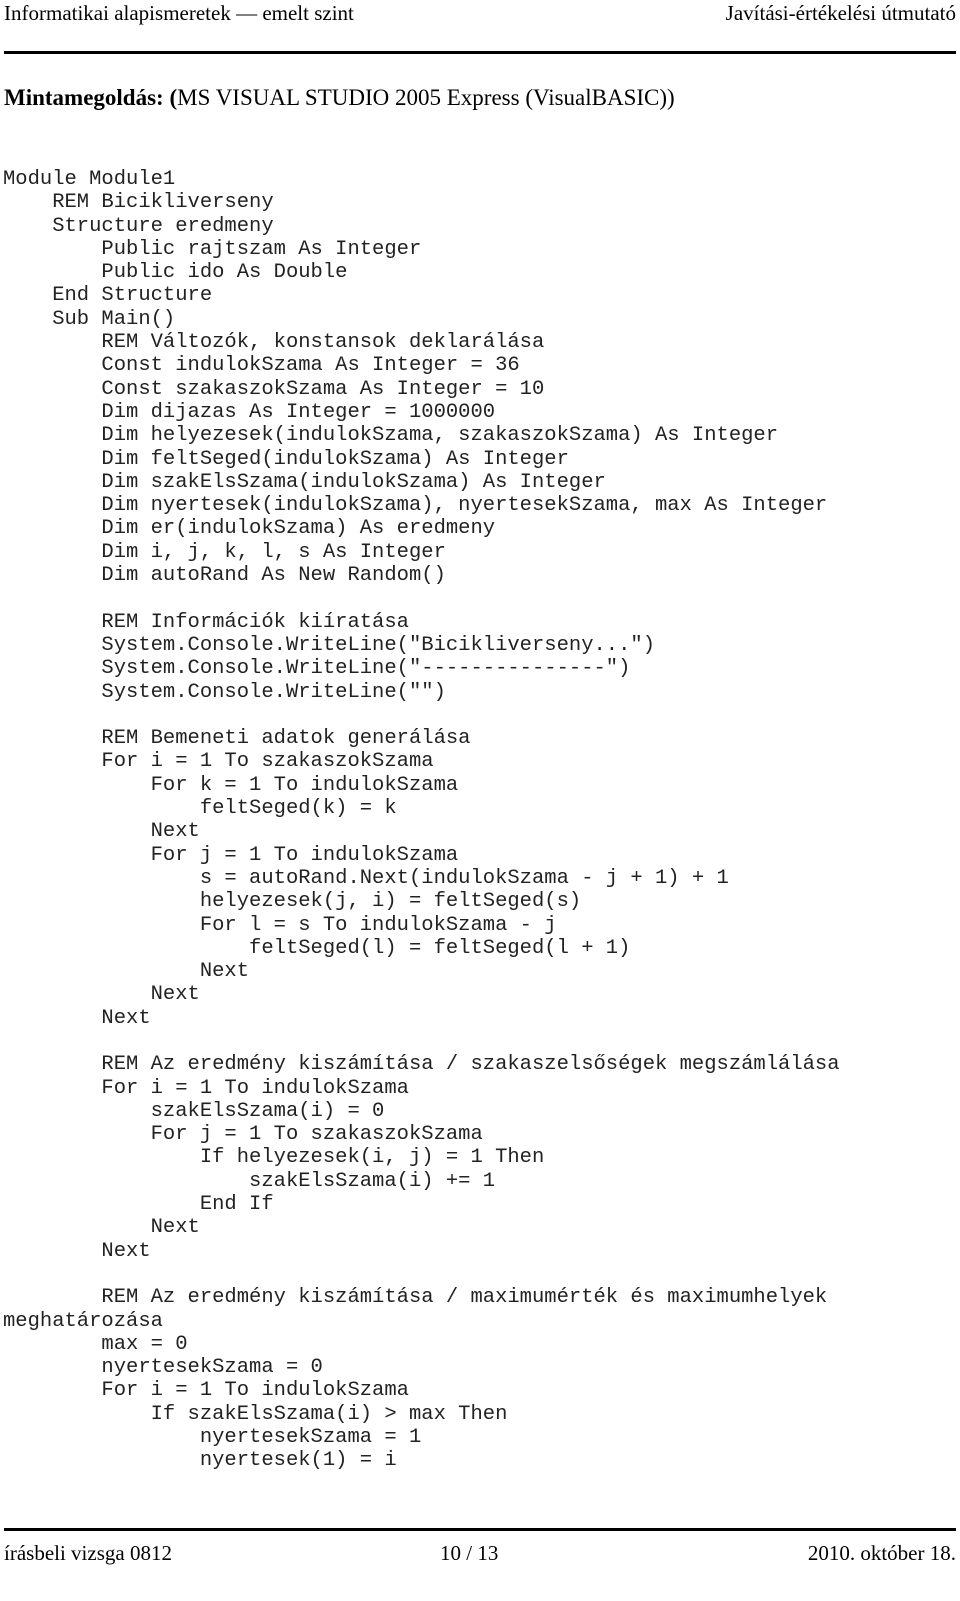  I want to click on code-line: Structure eredmeny, so click(138, 226).